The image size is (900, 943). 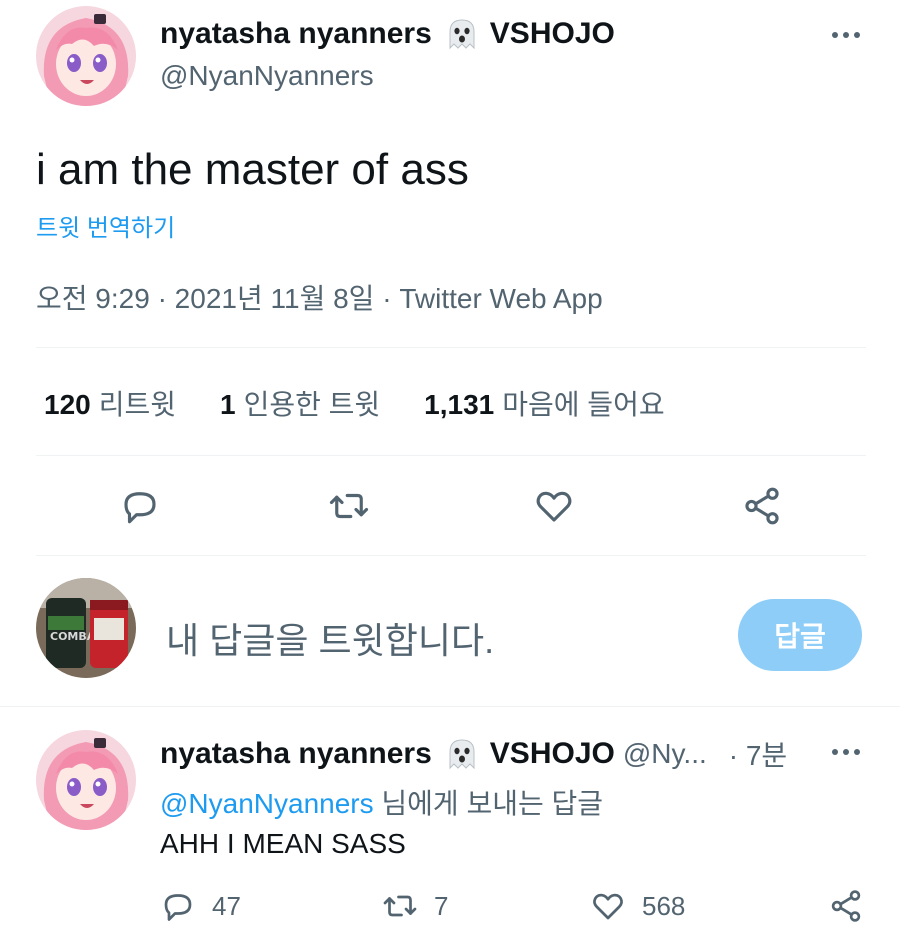 What do you see at coordinates (312, 404) in the screenshot?
I see `quotes-label: 인용한 트윗` at bounding box center [312, 404].